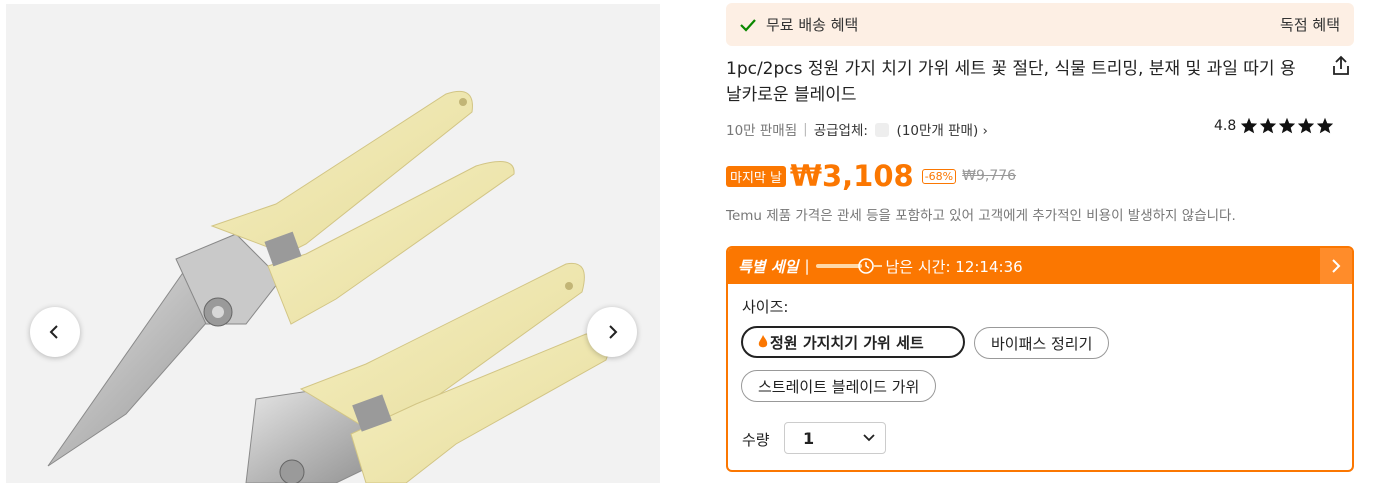 The height and width of the screenshot is (483, 1383). What do you see at coordinates (768, 266) in the screenshot?
I see `sale-tag: 특별 세일` at bounding box center [768, 266].